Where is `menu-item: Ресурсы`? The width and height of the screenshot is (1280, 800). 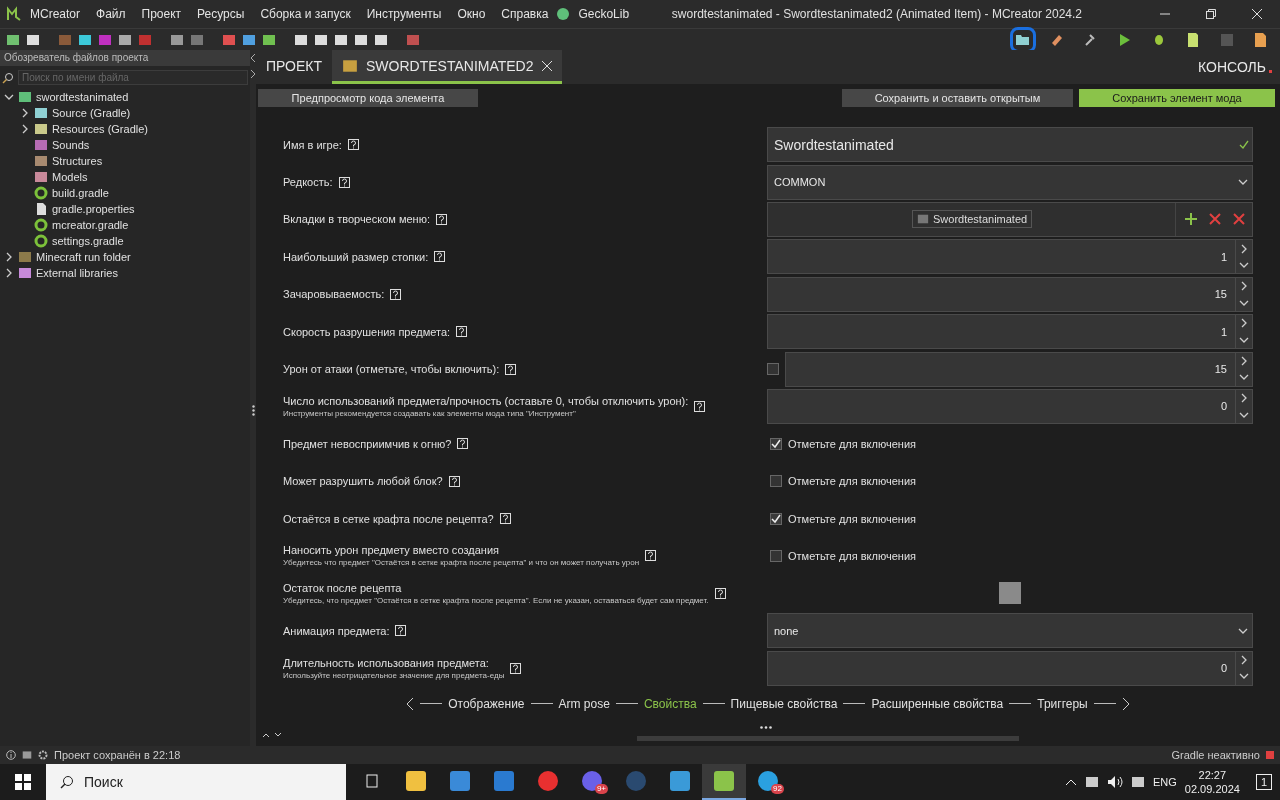
menu-item: Ресурсы is located at coordinates (221, 14).